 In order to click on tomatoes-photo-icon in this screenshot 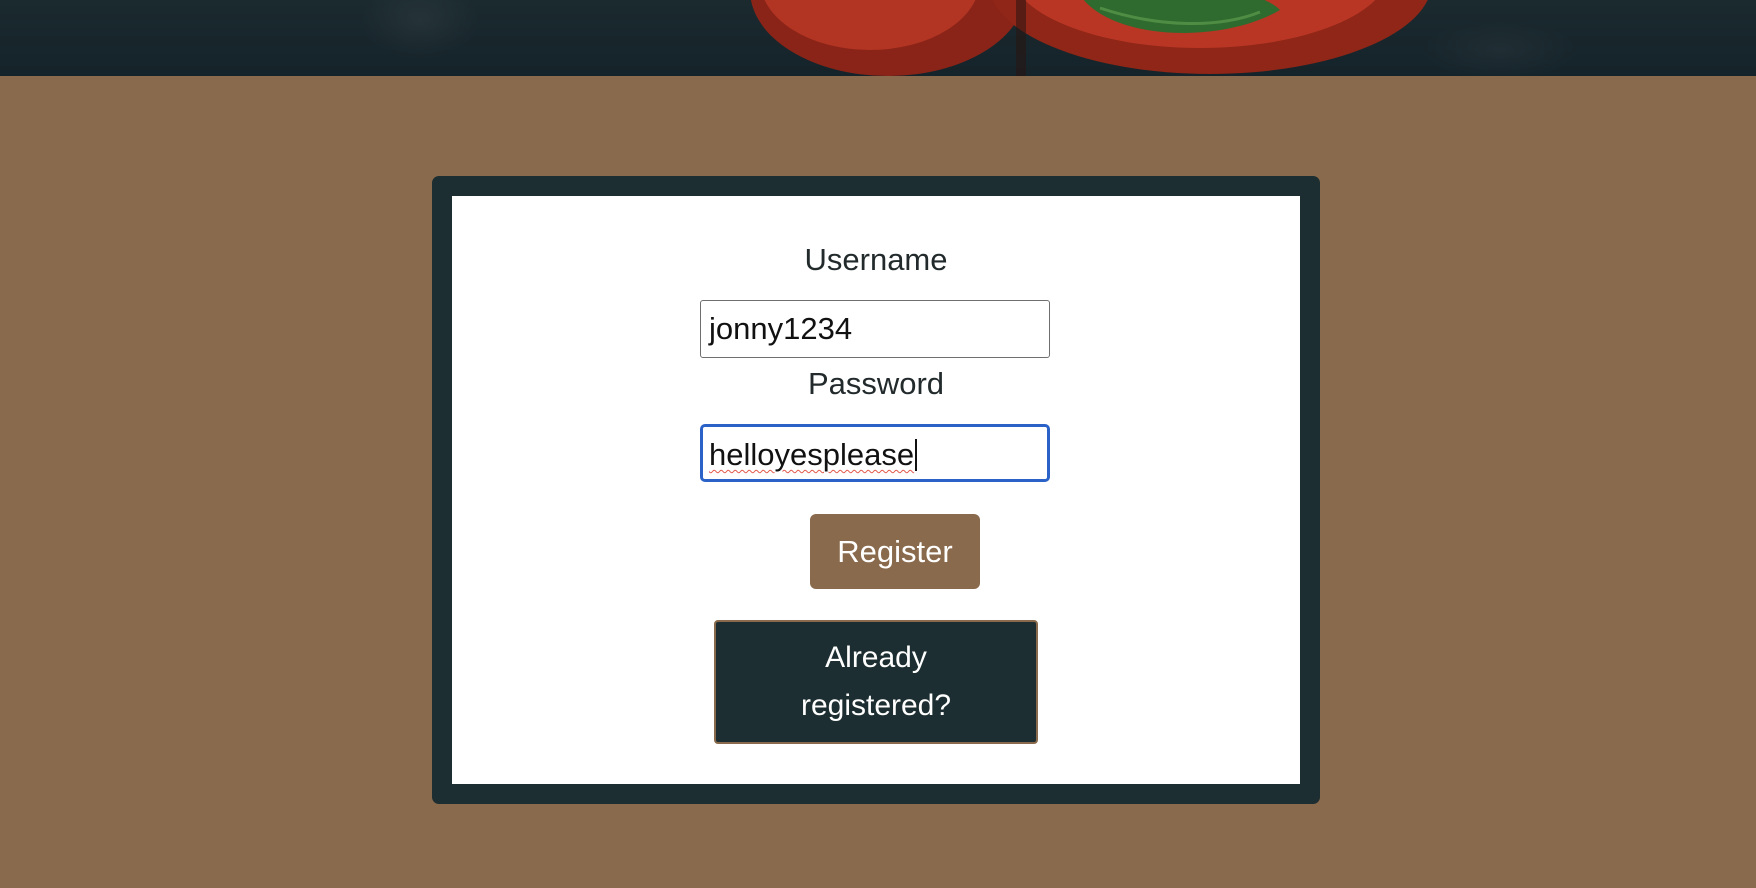, I will do `click(1089, 38)`.